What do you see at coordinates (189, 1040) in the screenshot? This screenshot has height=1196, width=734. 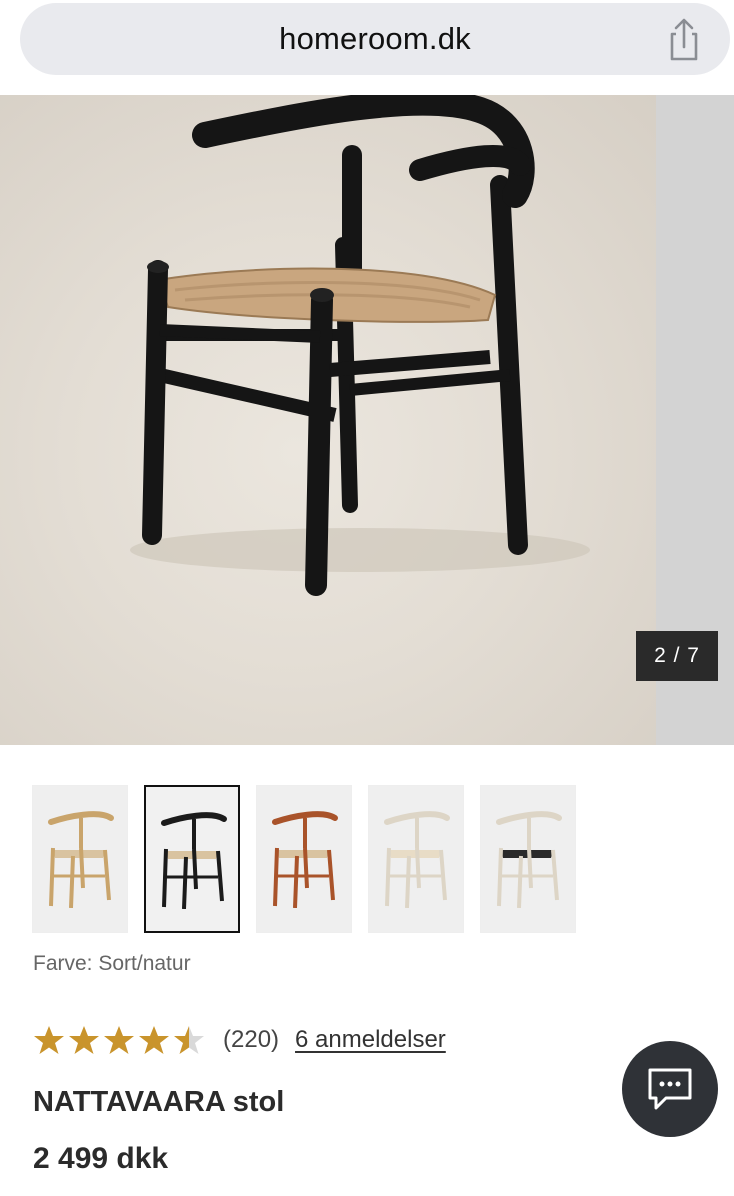 I see `star-half-icon` at bounding box center [189, 1040].